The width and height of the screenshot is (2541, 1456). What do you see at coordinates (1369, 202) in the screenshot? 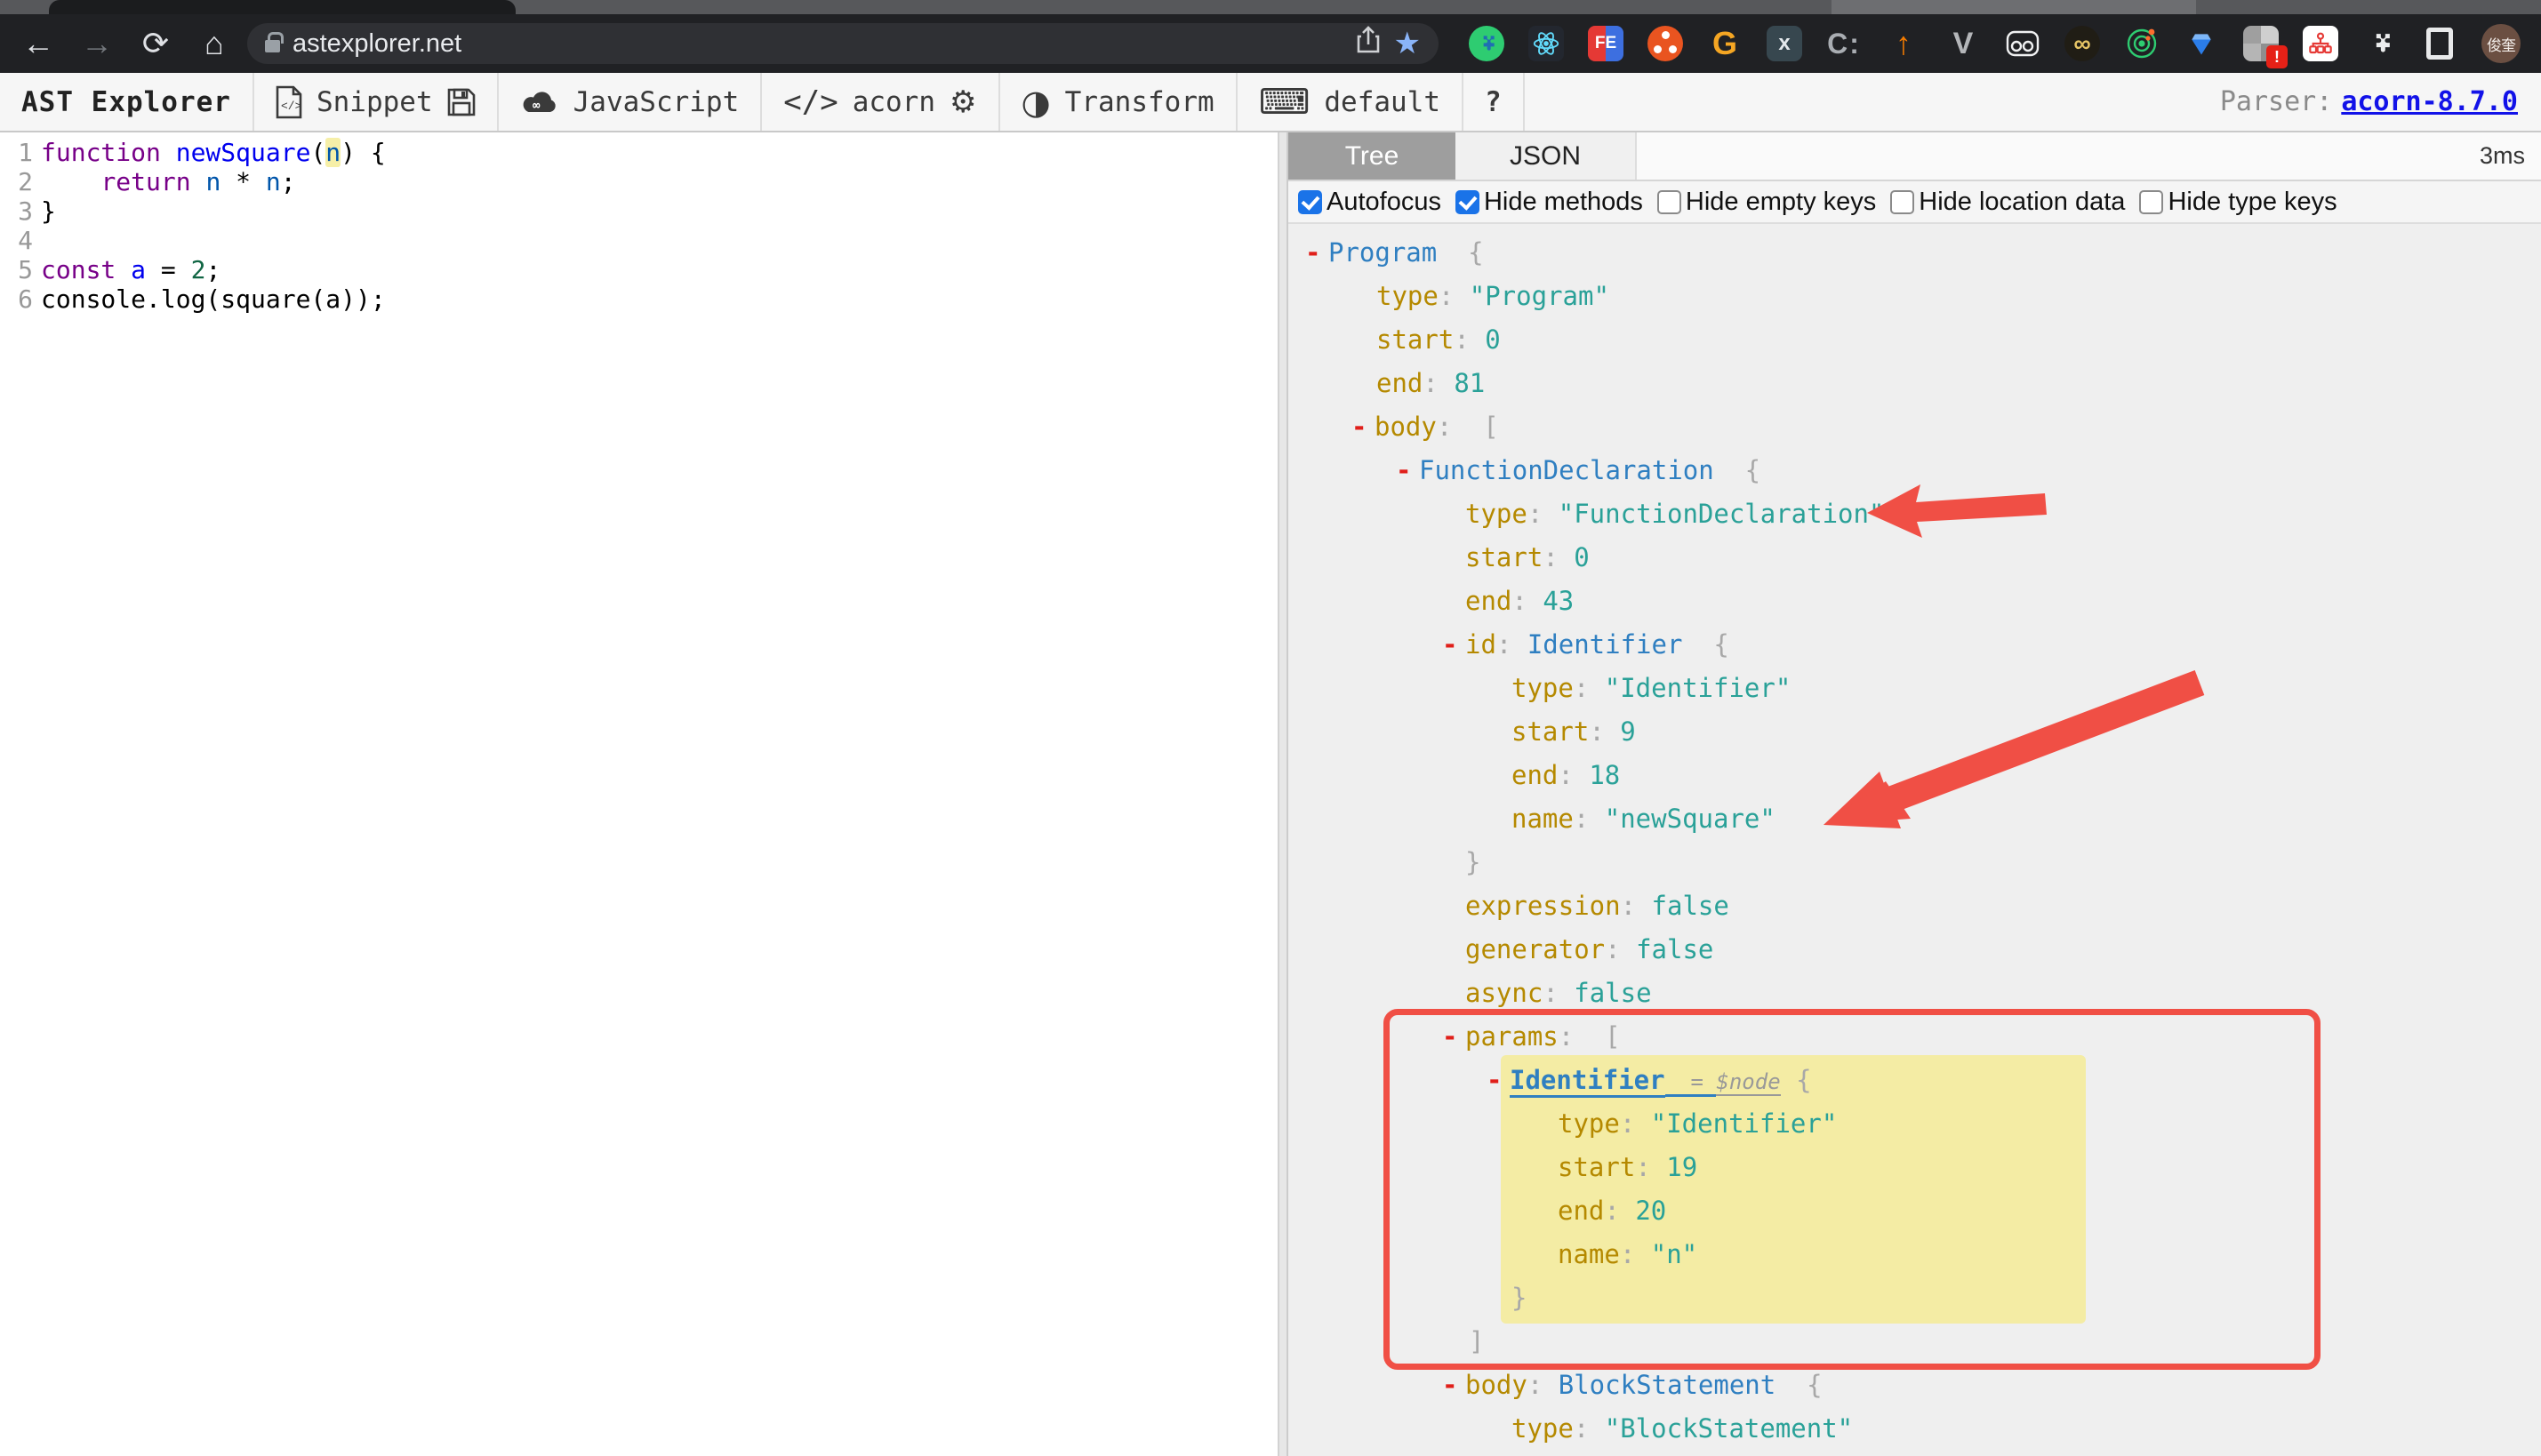
I see `tree-option: Autofocus` at bounding box center [1369, 202].